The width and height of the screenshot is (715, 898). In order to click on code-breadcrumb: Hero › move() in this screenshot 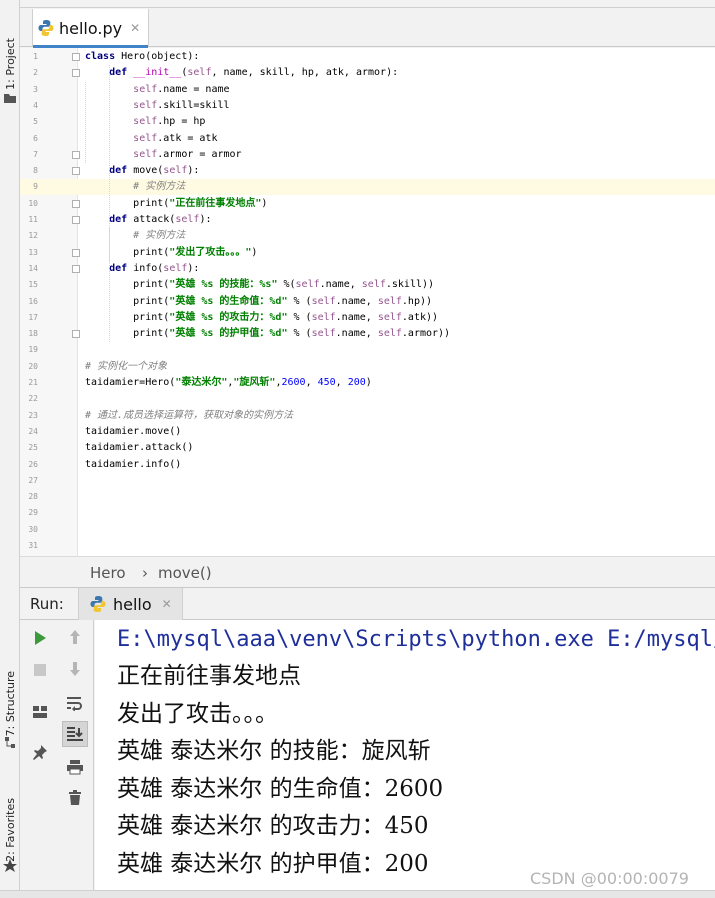, I will do `click(367, 572)`.